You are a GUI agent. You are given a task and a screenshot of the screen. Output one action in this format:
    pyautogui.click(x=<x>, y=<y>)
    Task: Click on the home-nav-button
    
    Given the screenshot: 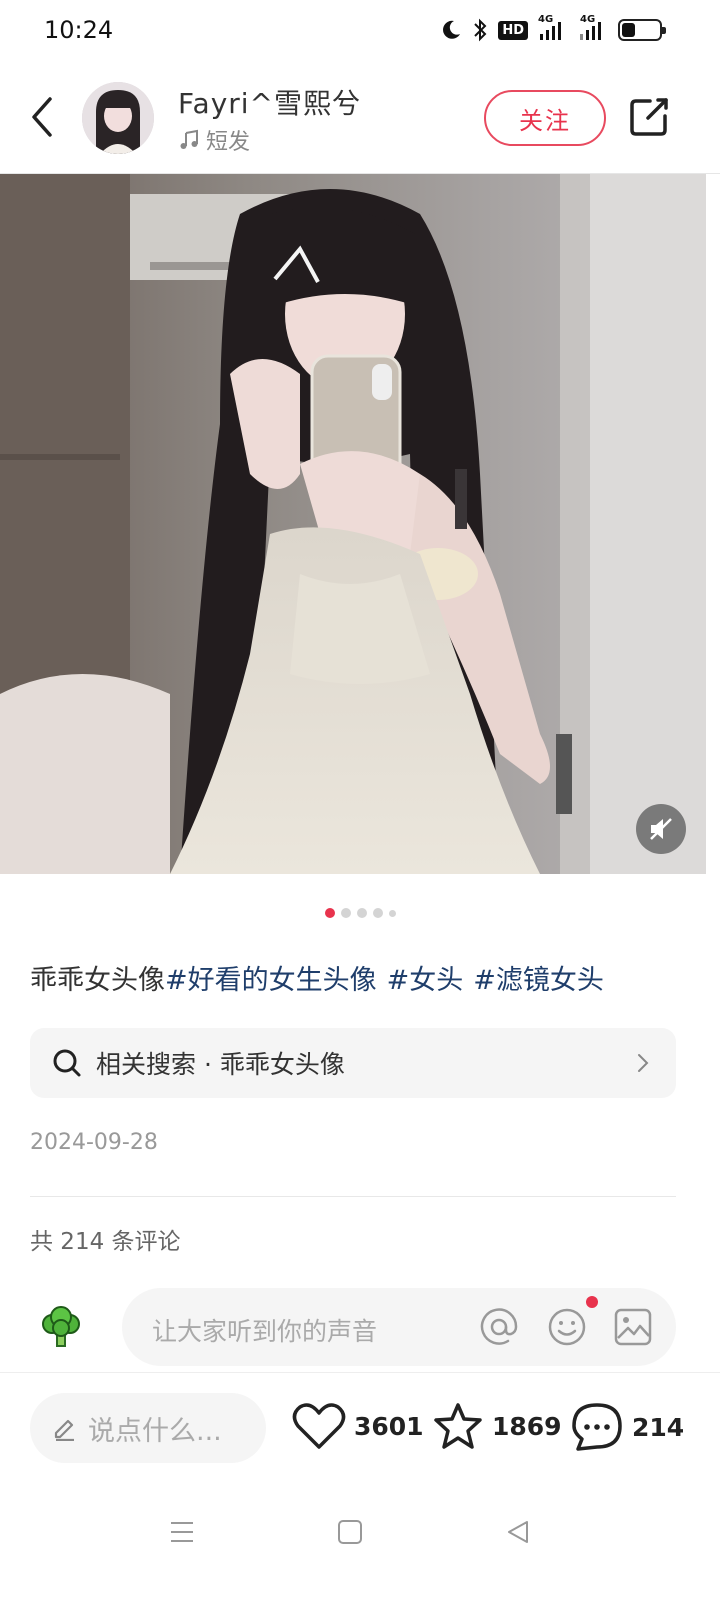 What is the action you would take?
    pyautogui.click(x=350, y=1532)
    